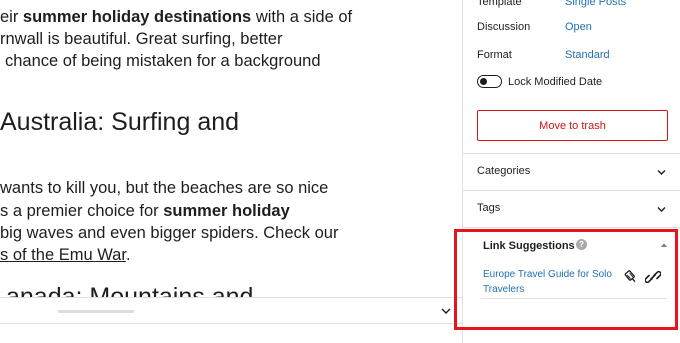 Image resolution: width=680 pixels, height=343 pixels. Describe the element at coordinates (595, 4) in the screenshot. I see `template-link: Single Posts` at that location.